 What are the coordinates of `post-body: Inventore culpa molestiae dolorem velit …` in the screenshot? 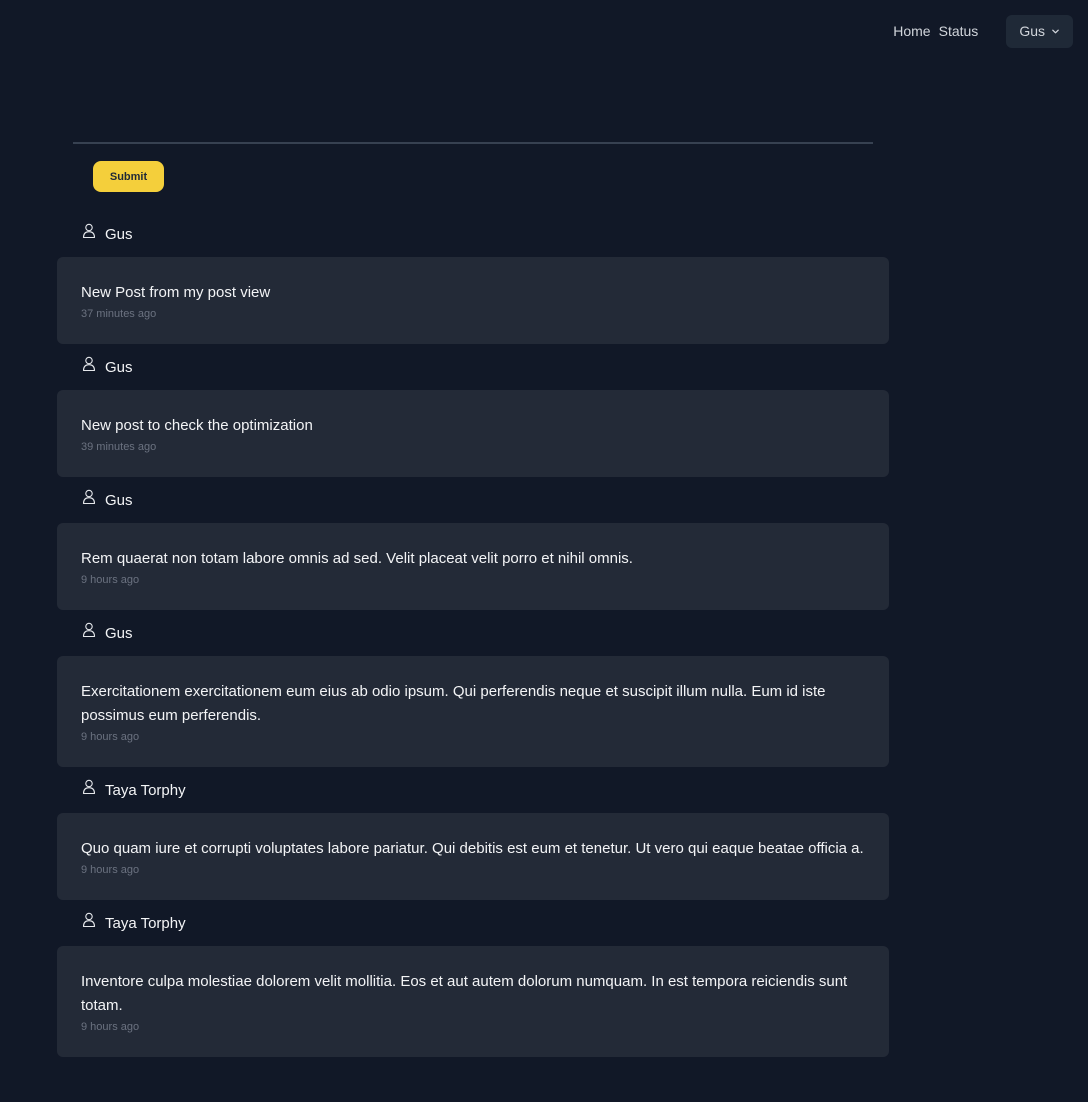 It's located at (464, 993).